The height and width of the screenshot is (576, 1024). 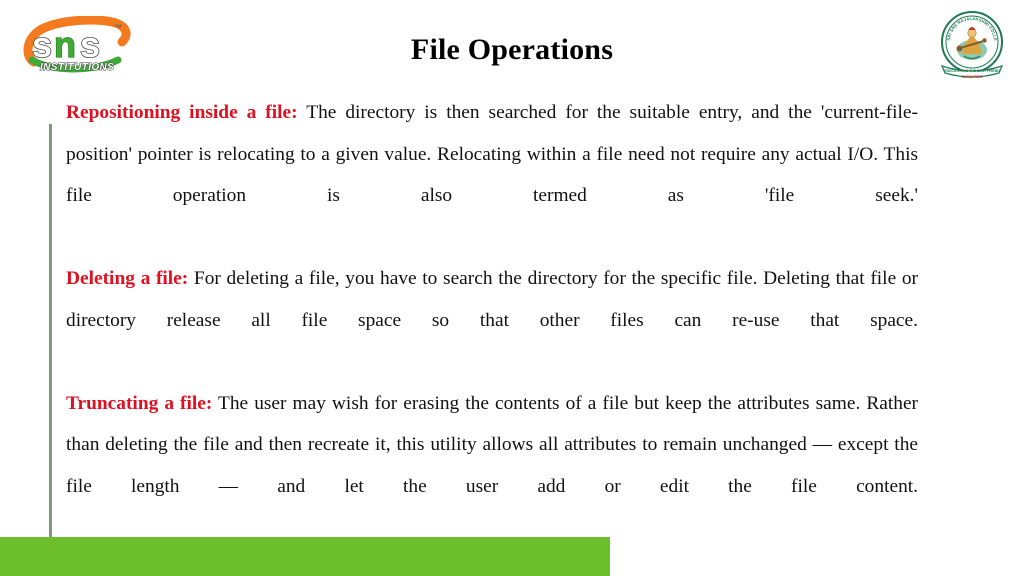 I want to click on slide-title: File Operations, so click(x=512, y=49).